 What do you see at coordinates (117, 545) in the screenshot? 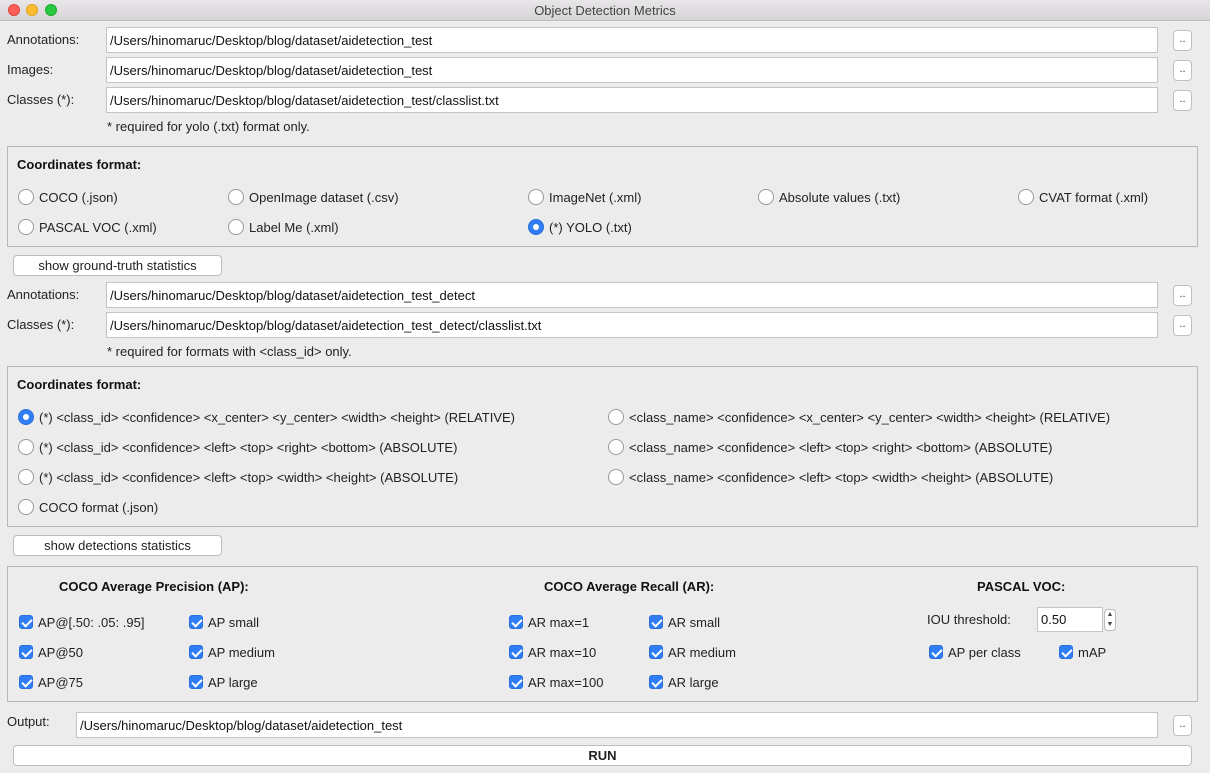
I see `show-detections-statistics-button: show detections statistics` at bounding box center [117, 545].